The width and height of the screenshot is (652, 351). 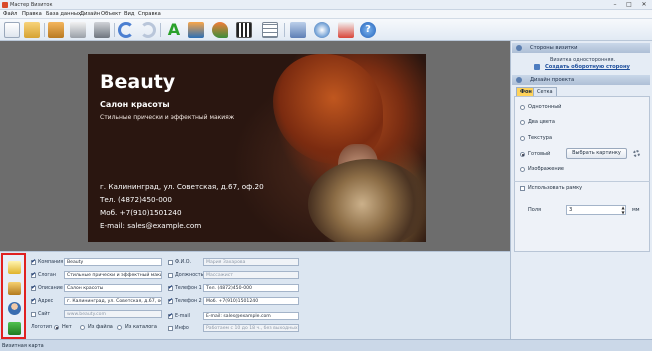 I want to click on field-site-input: www.beauty.com, so click(x=113, y=314).